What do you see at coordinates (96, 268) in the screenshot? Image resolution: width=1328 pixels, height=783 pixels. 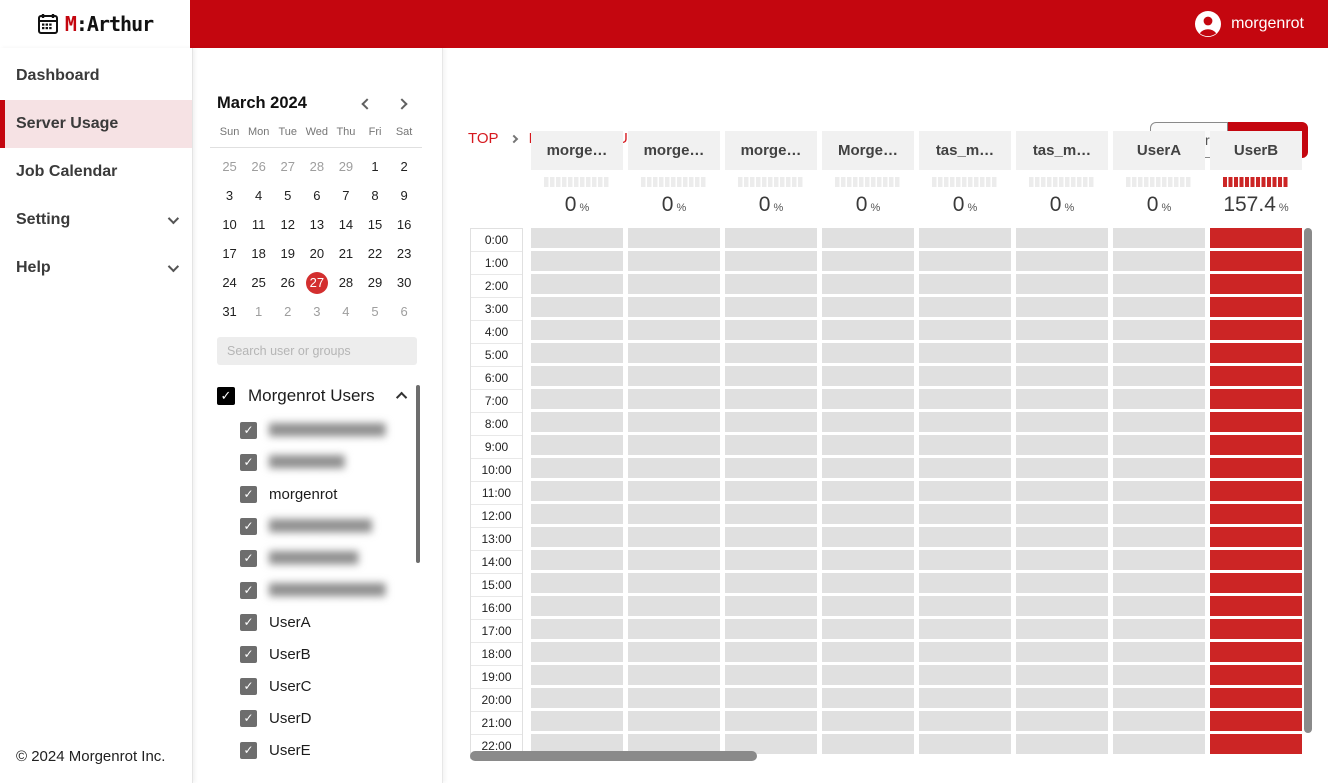 I see `sidebar-item-help: Help` at bounding box center [96, 268].